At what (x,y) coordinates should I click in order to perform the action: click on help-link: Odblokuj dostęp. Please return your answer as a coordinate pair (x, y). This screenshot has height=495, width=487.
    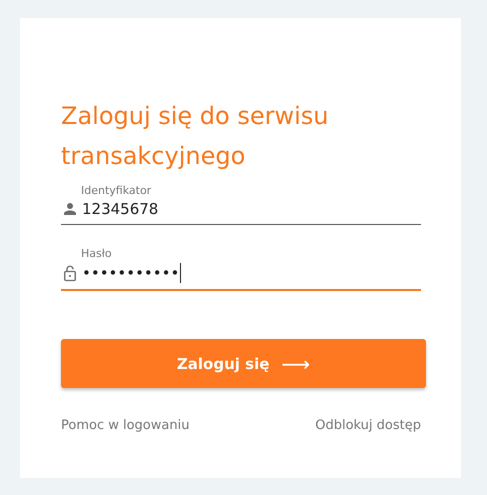
    Looking at the image, I should click on (368, 425).